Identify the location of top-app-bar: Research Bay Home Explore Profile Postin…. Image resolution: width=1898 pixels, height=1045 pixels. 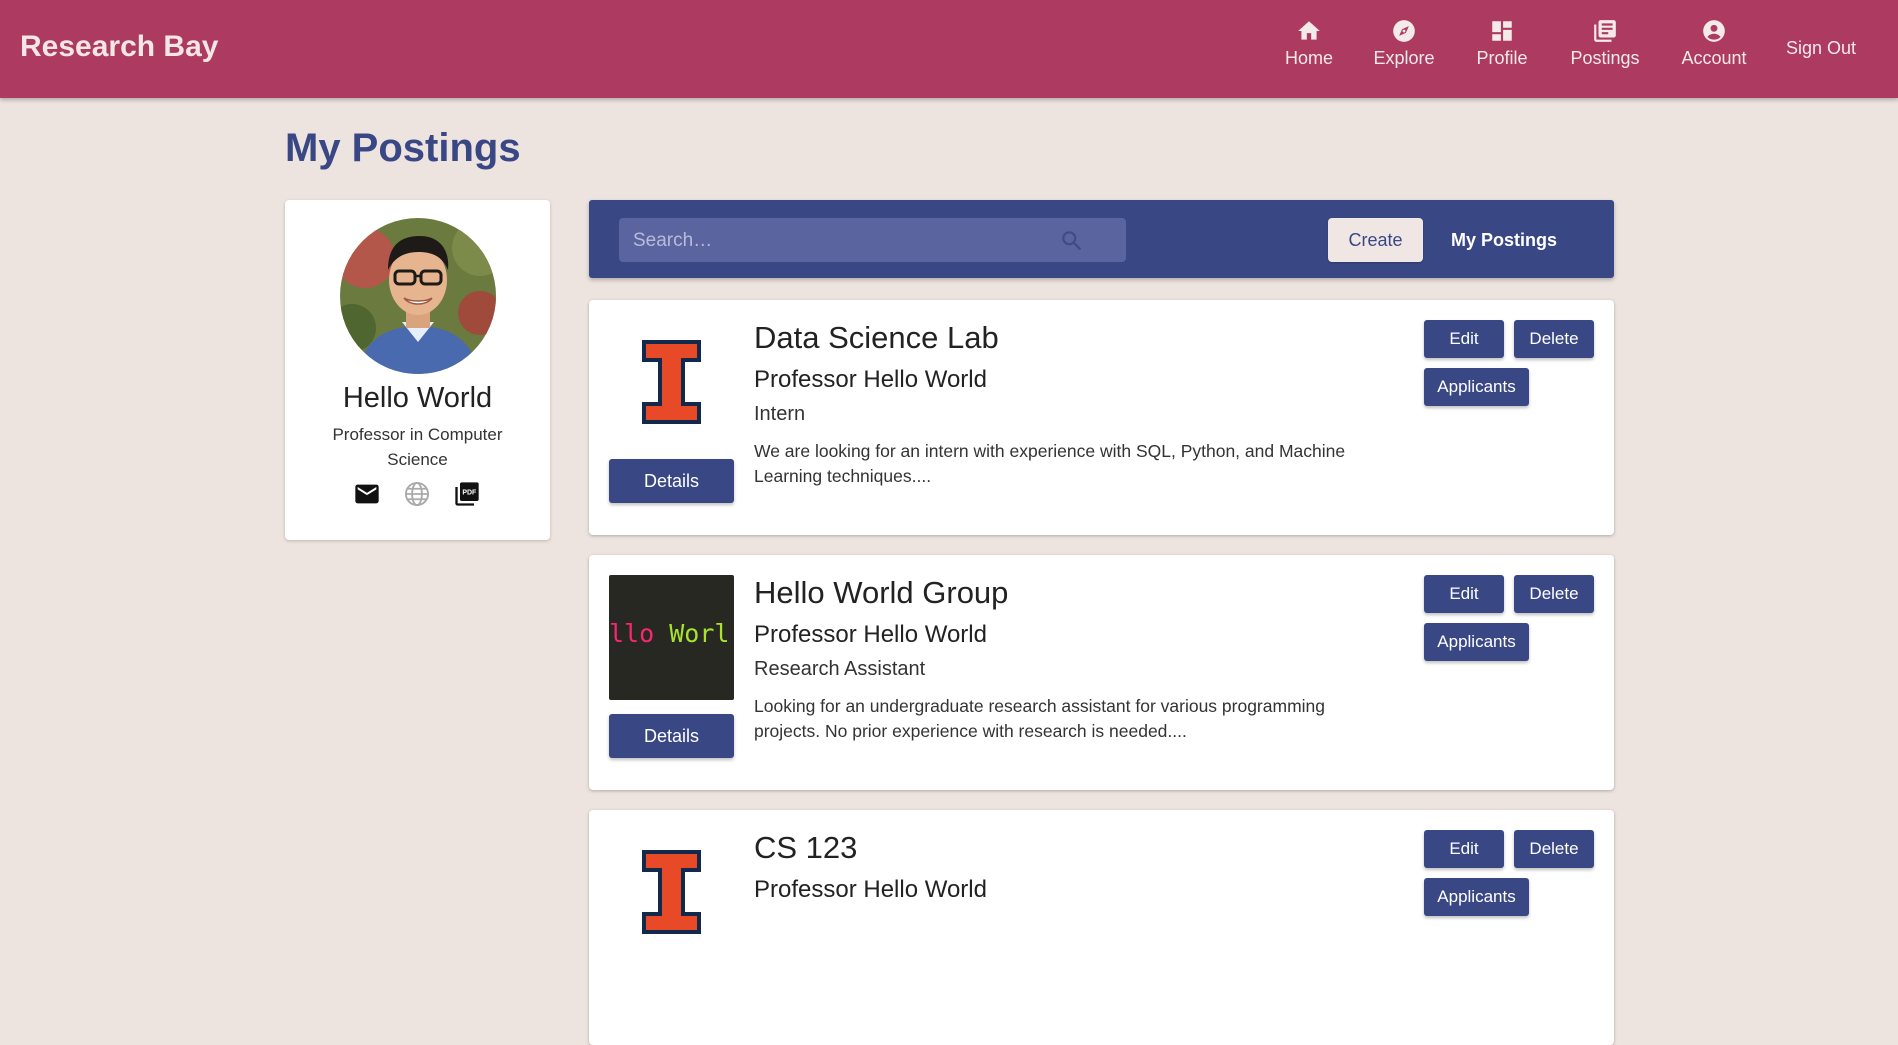
(949, 49).